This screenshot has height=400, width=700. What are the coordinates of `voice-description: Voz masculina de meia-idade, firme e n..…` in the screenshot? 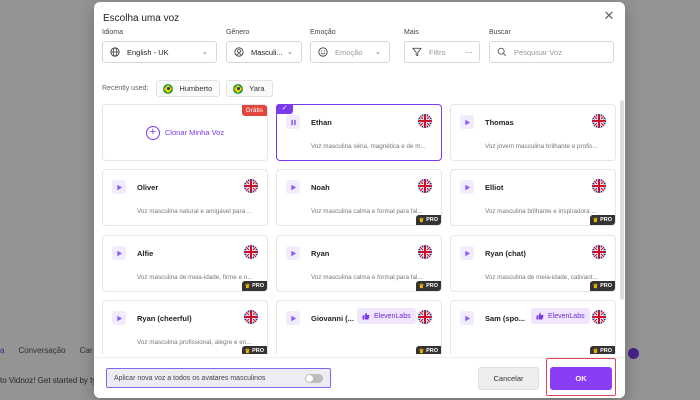 It's located at (195, 277).